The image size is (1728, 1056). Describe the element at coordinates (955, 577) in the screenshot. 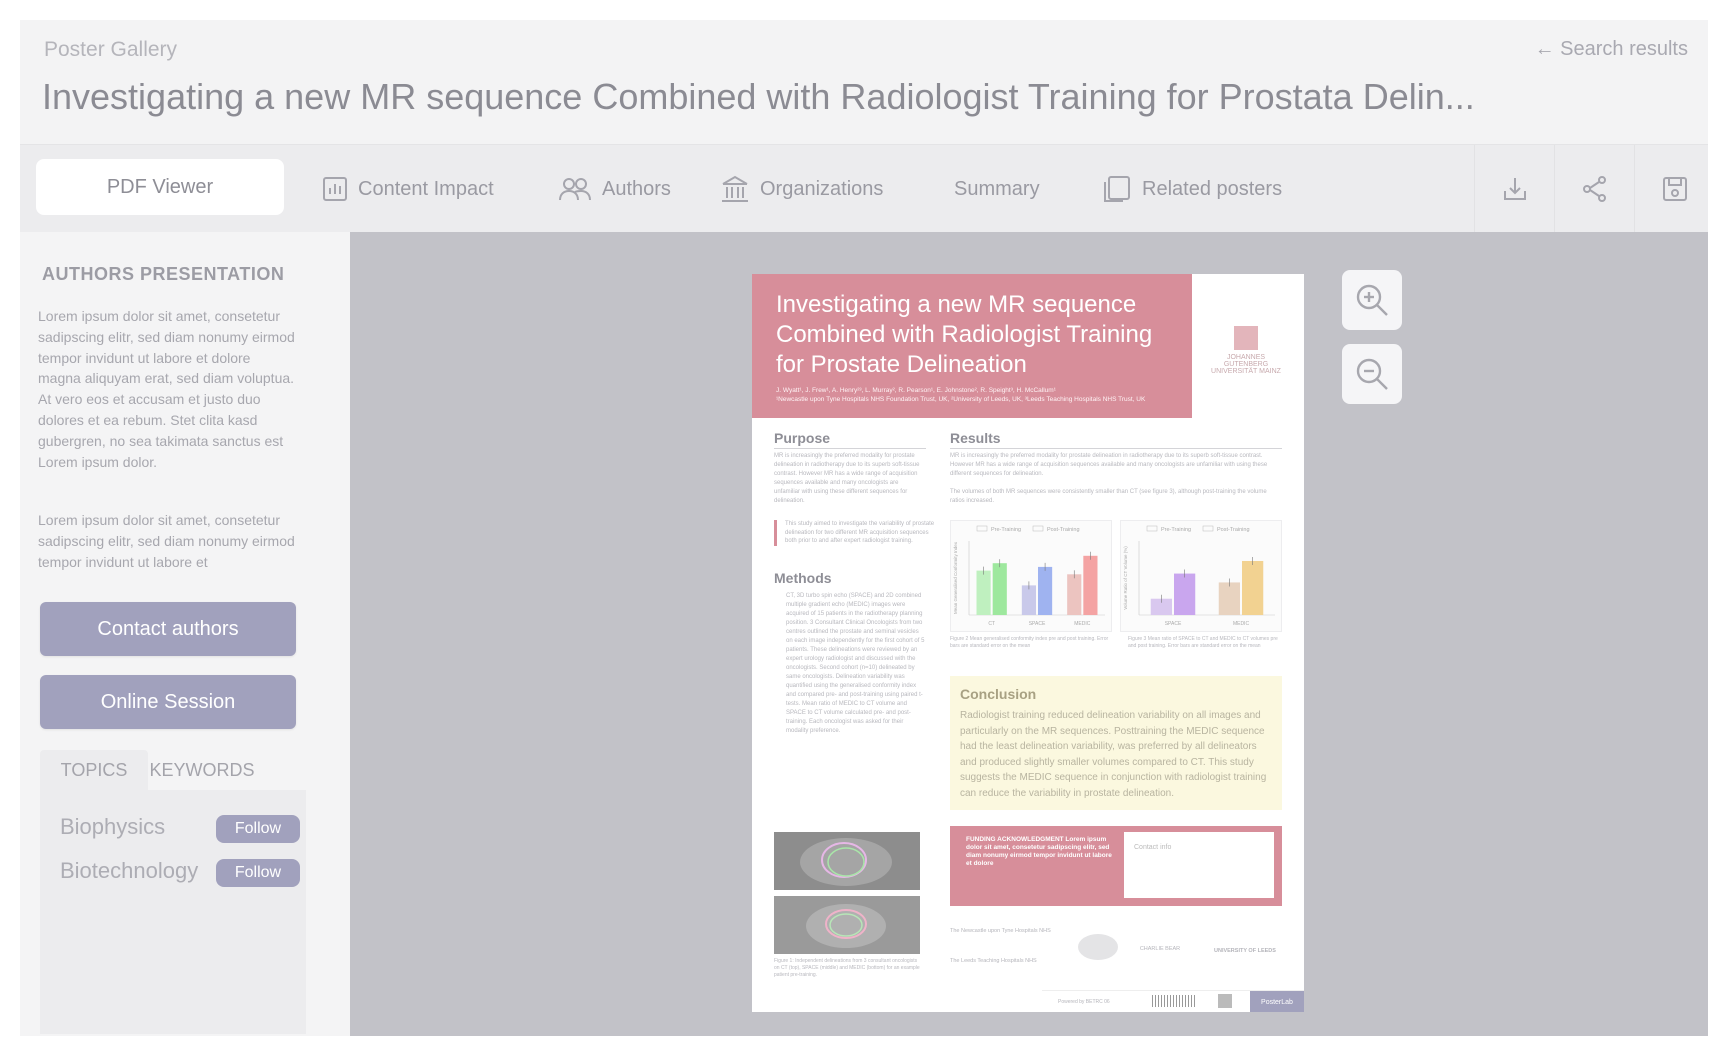

I see `y-axis-label: Mean Generalised Conformity Index` at that location.